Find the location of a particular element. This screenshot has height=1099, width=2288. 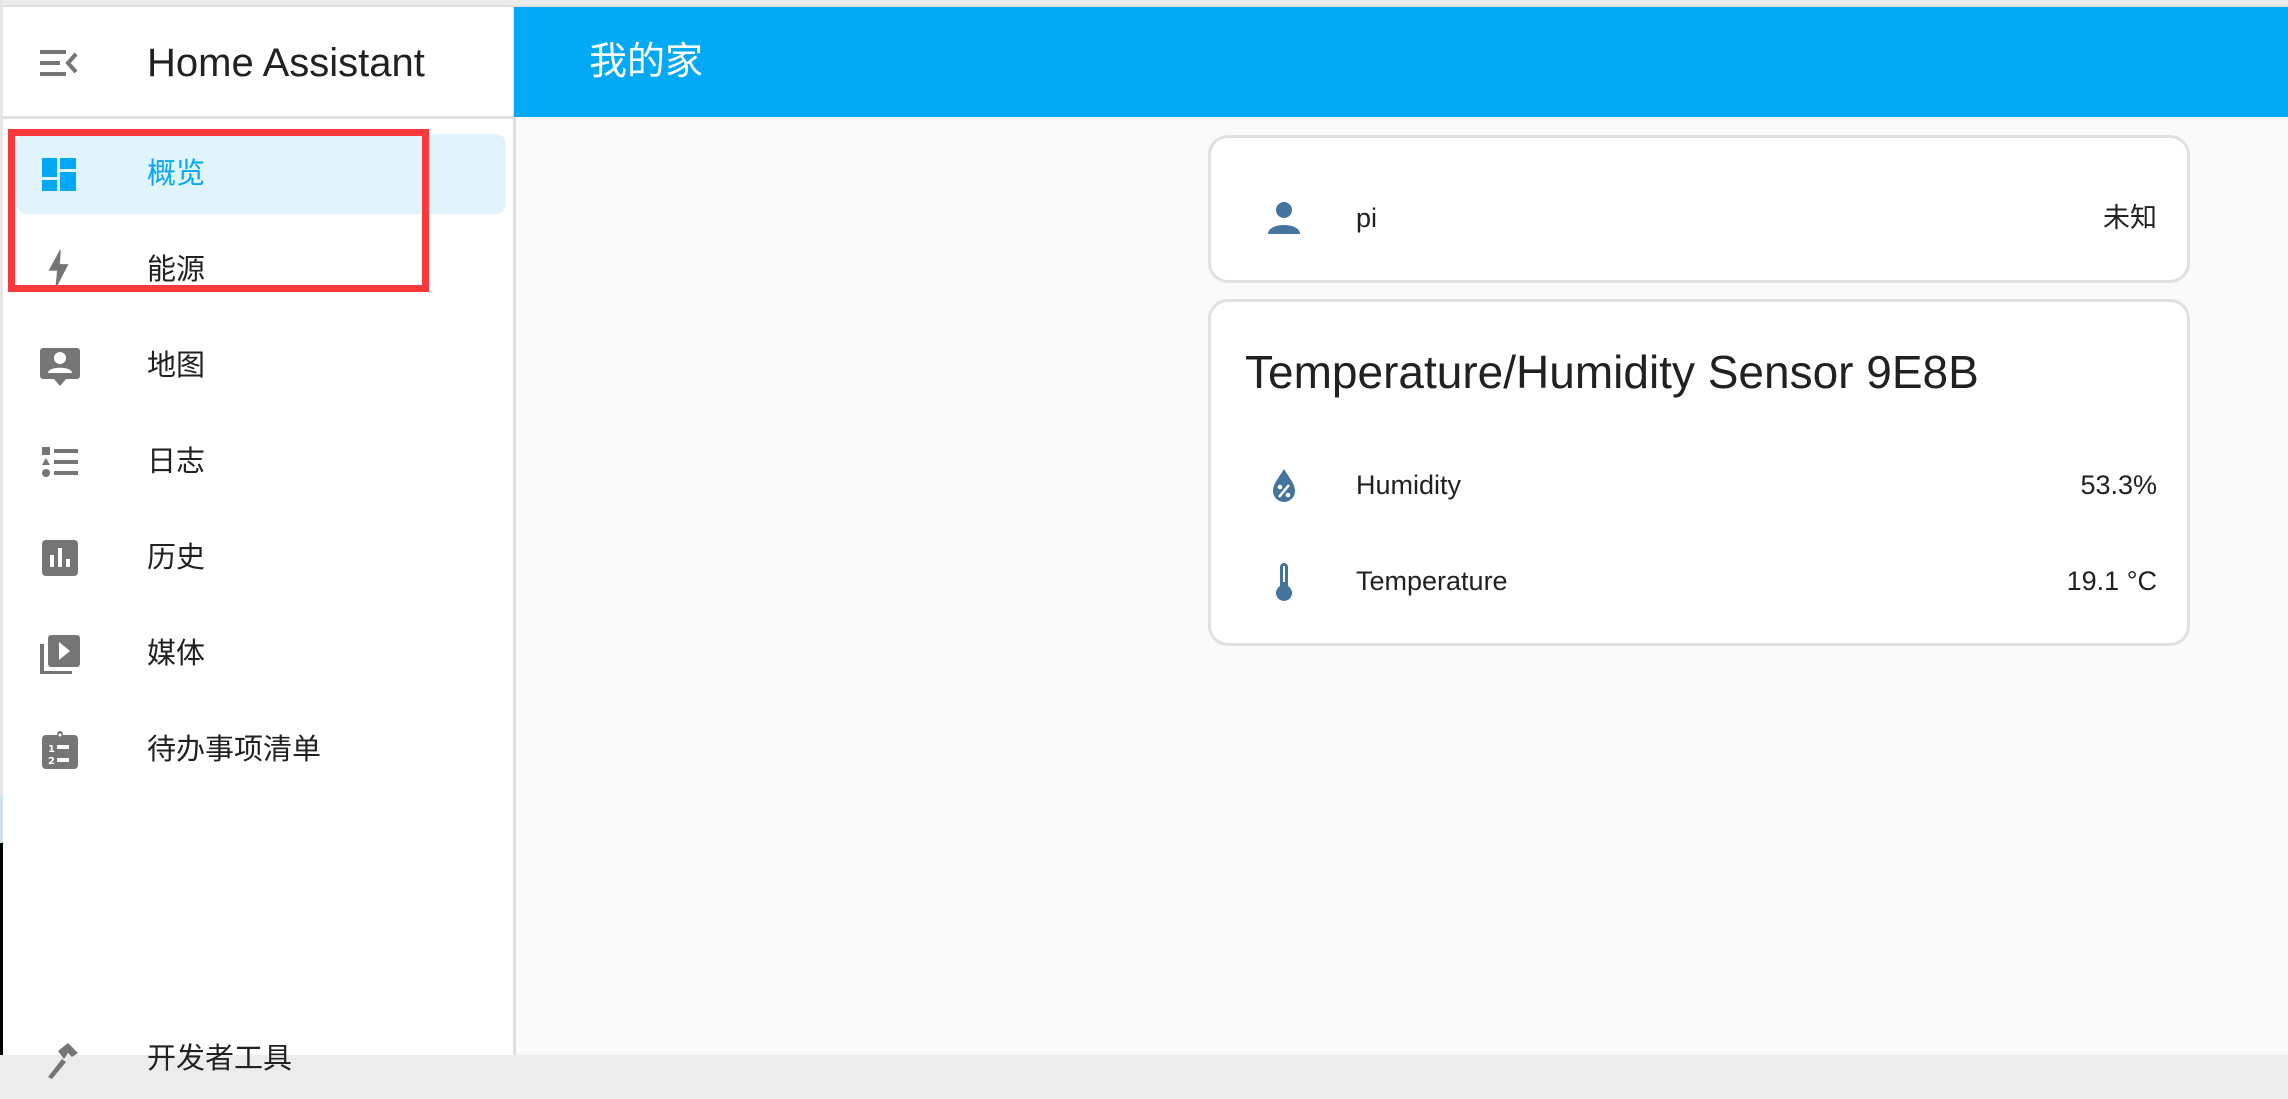

sidebar-item-label: 地图 is located at coordinates (176, 366).